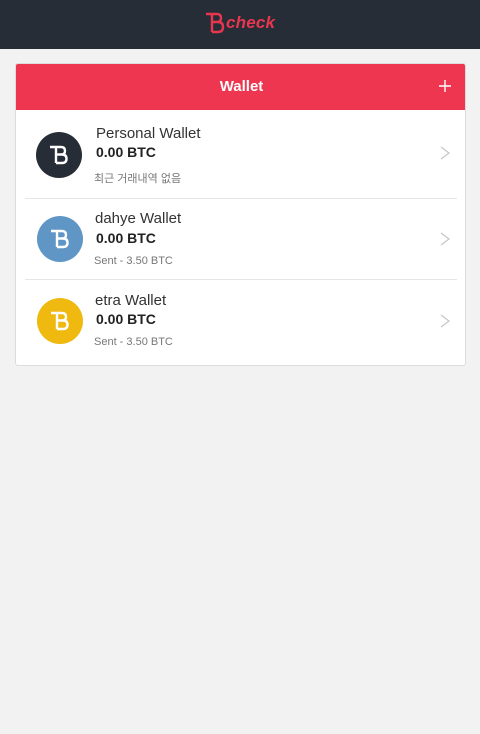  What do you see at coordinates (251, 22) in the screenshot?
I see `brand-name: check` at bounding box center [251, 22].